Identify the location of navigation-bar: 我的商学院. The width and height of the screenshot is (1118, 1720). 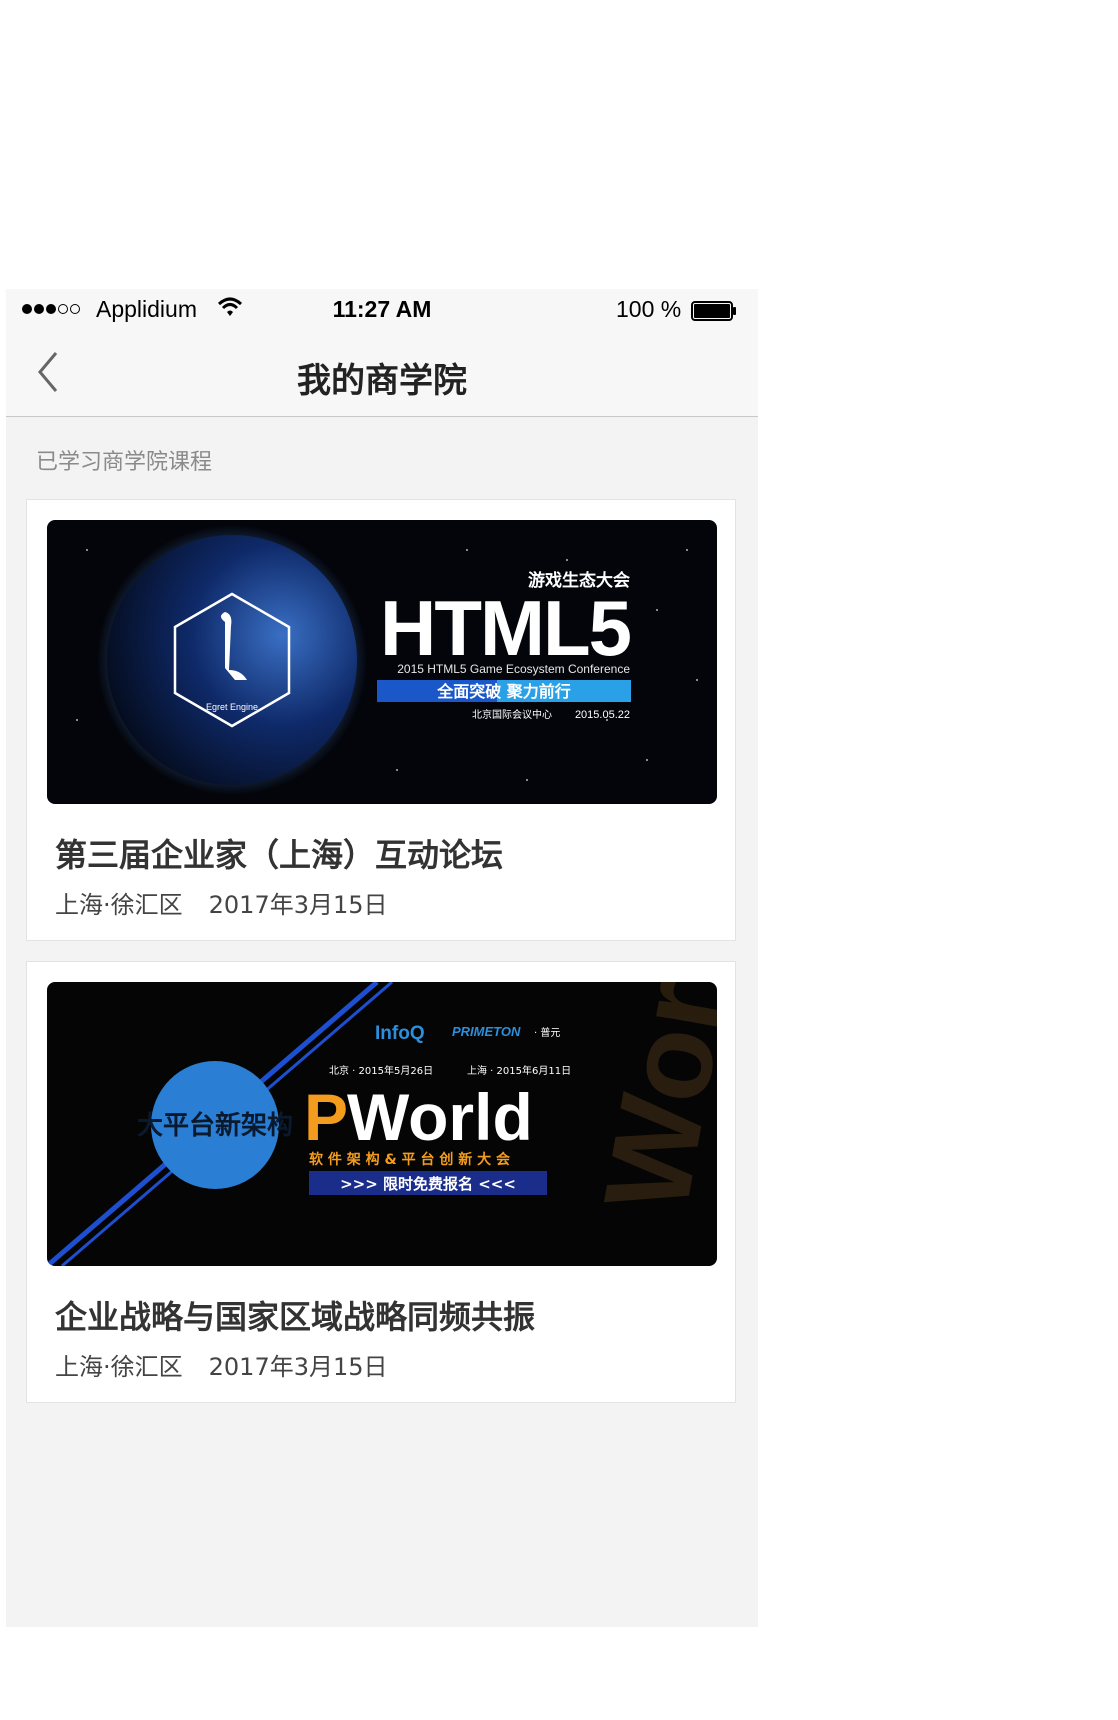
(382, 373).